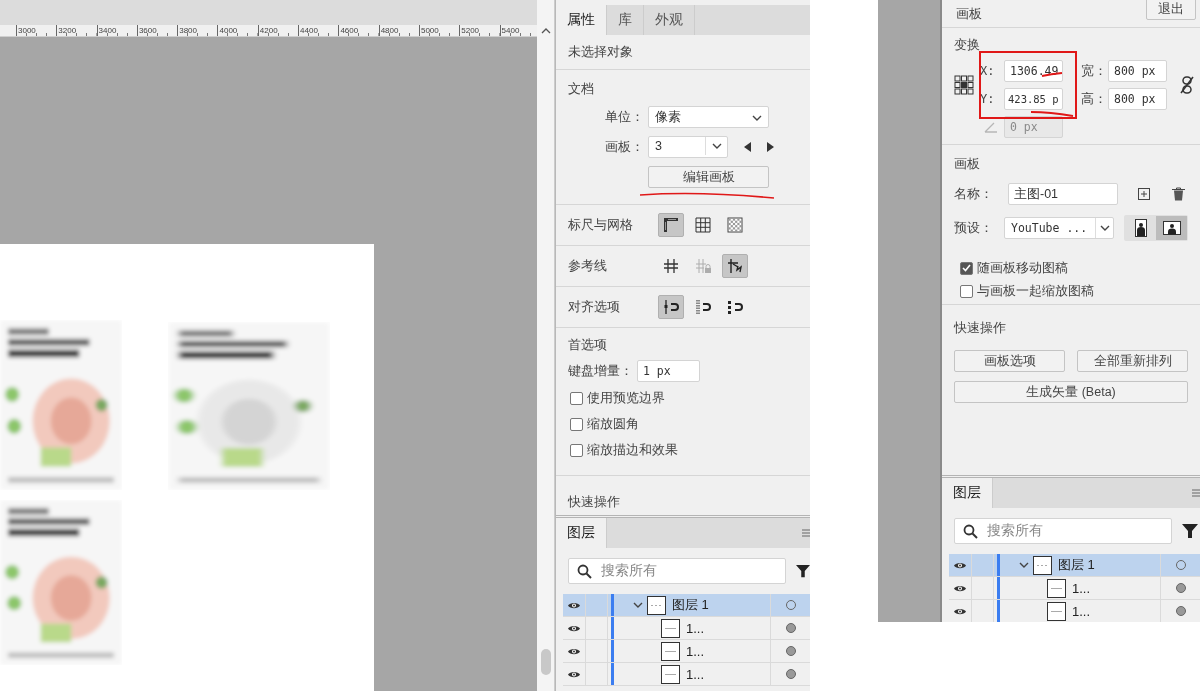  I want to click on previous-icon, so click(748, 147).